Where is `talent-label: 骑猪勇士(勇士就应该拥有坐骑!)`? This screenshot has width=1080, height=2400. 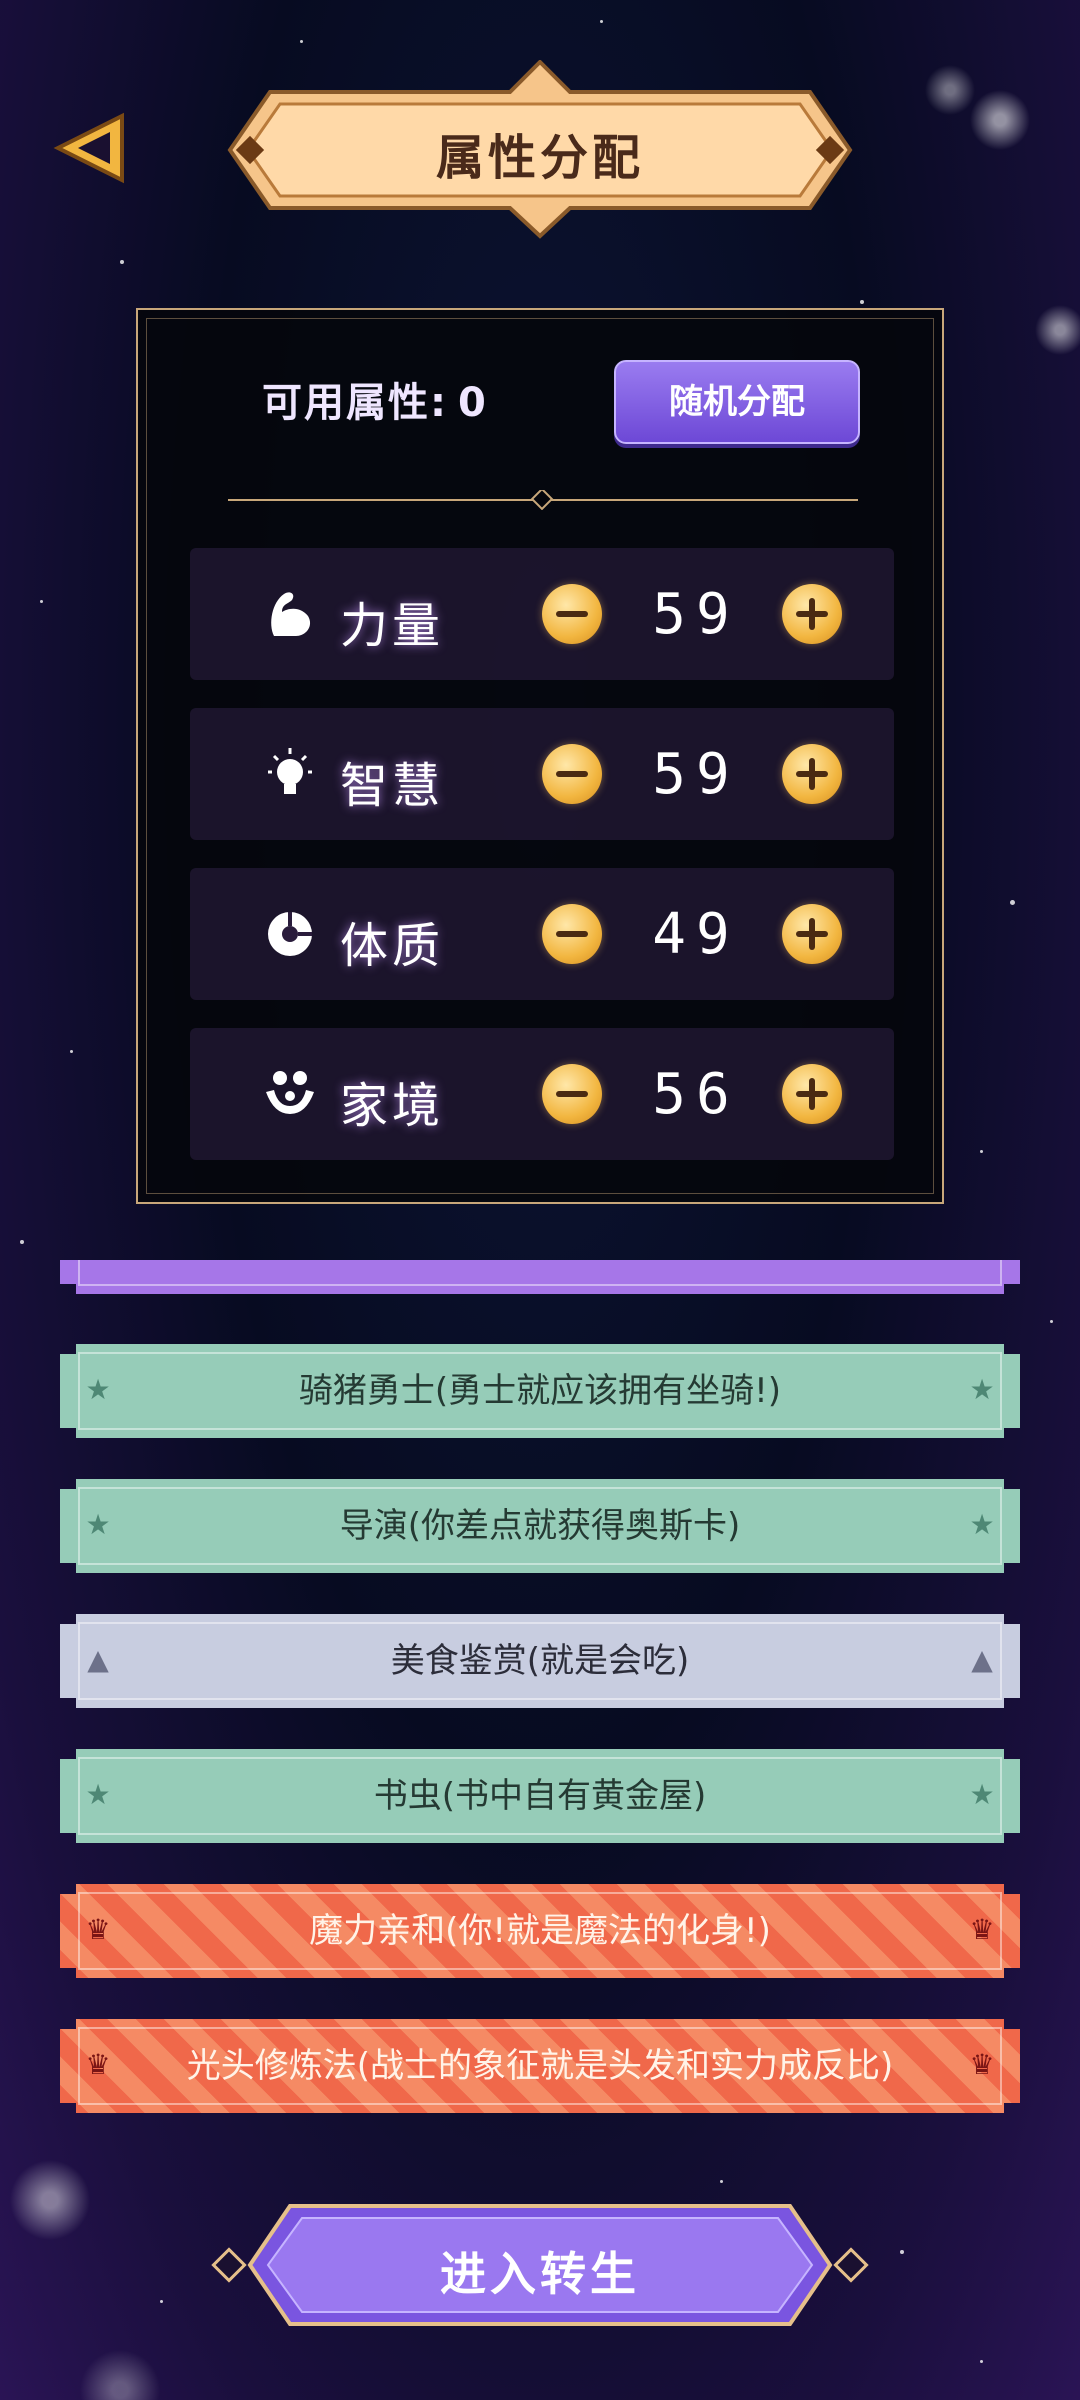
talent-label: 骑猪勇士(勇士就应该拥有坐骑!) is located at coordinates (540, 1391).